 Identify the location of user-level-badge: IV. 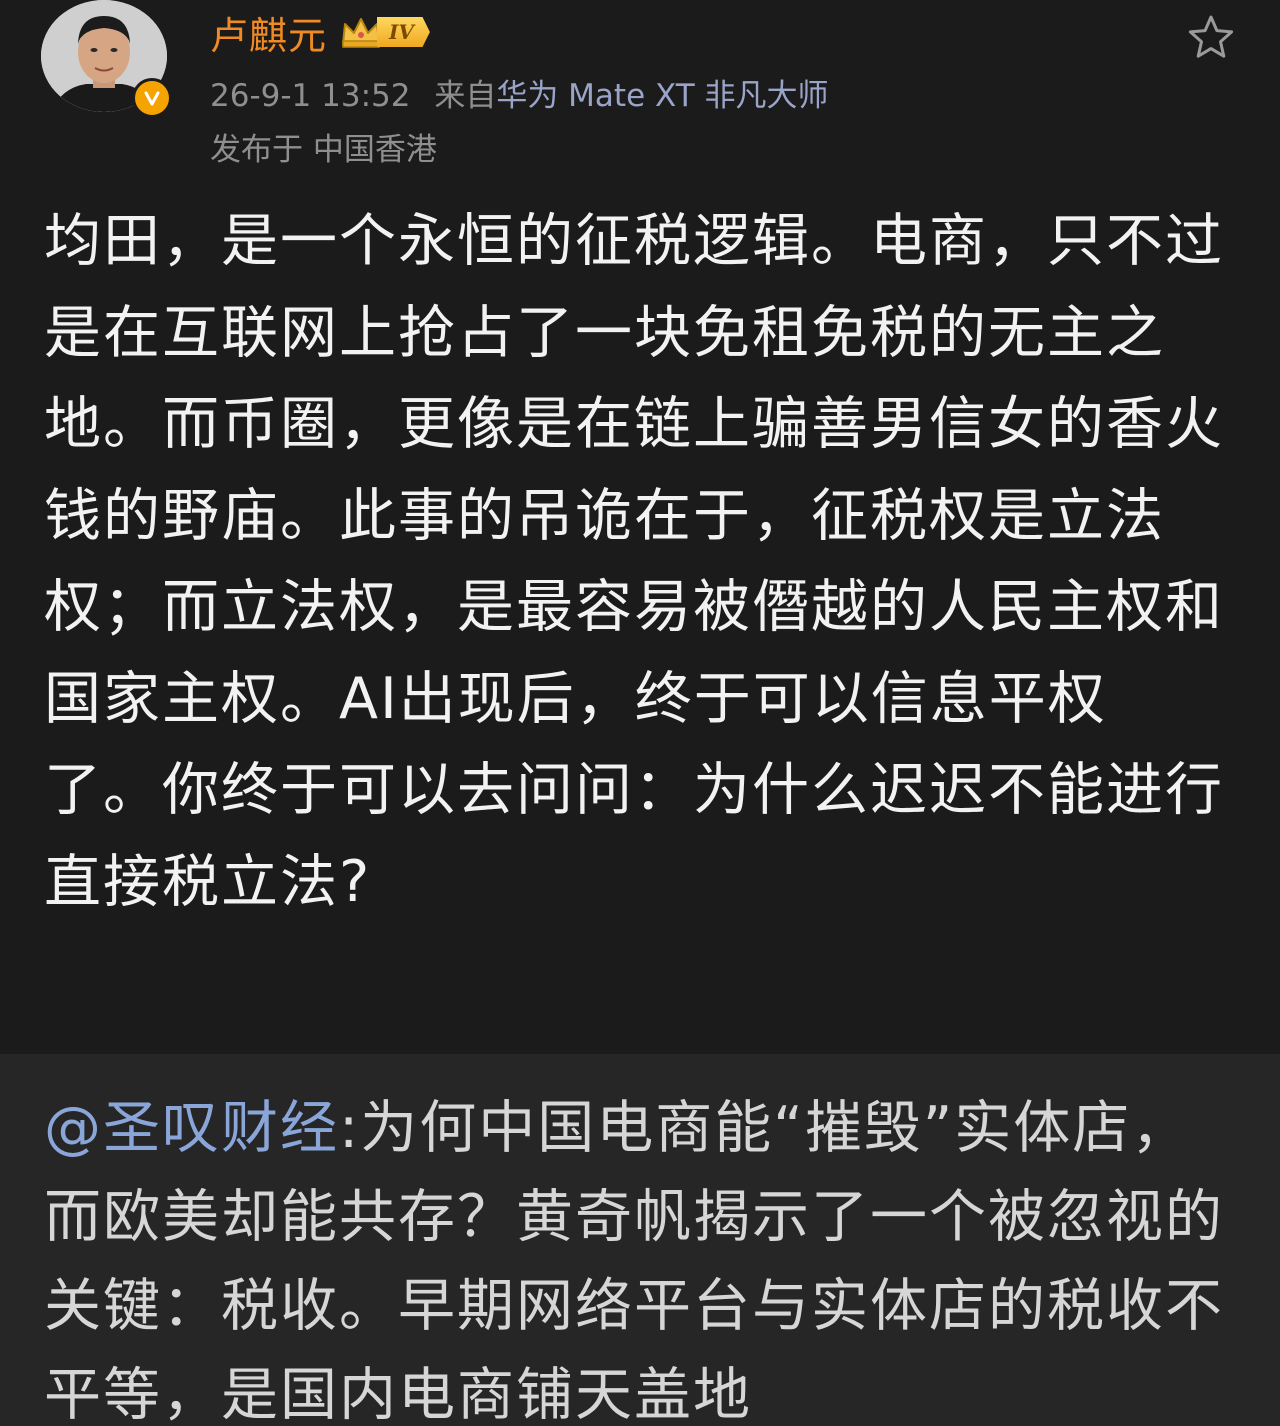
(384, 32).